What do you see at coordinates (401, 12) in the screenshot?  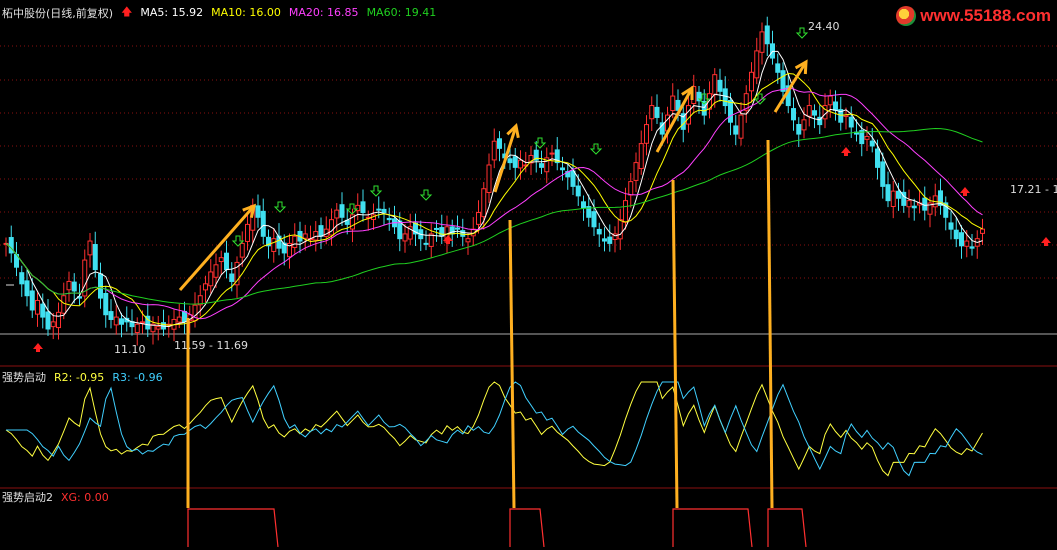 I see `ma60-label: MA60: 19.41` at bounding box center [401, 12].